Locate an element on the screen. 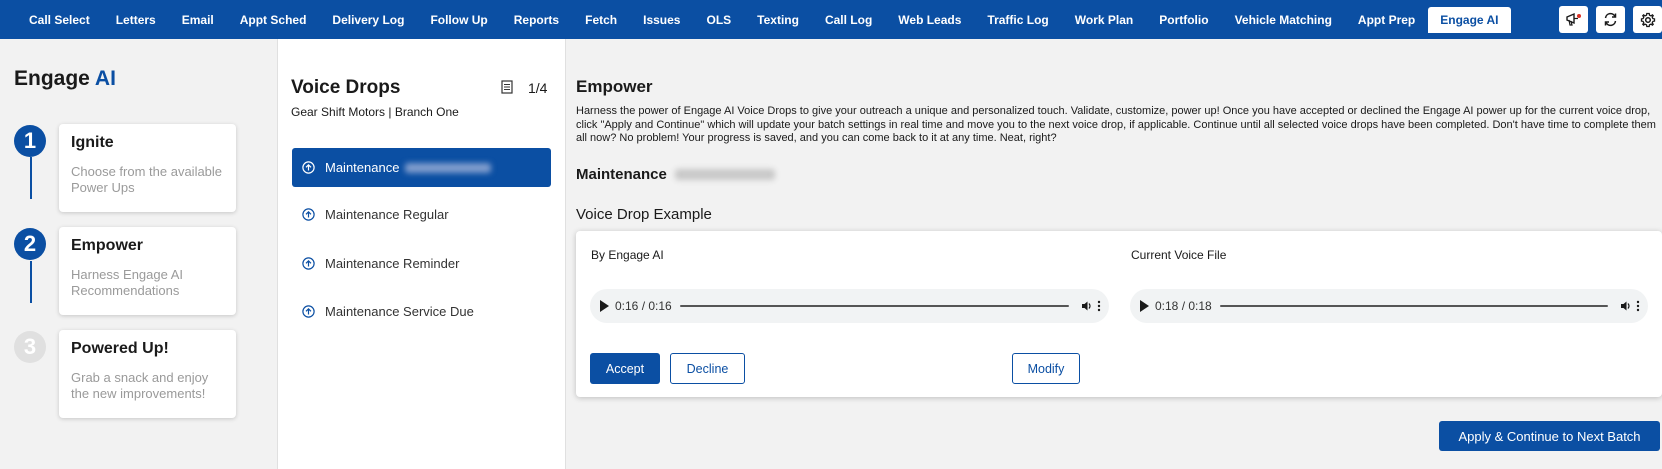 This screenshot has width=1662, height=469. settings-button is located at coordinates (1647, 19).